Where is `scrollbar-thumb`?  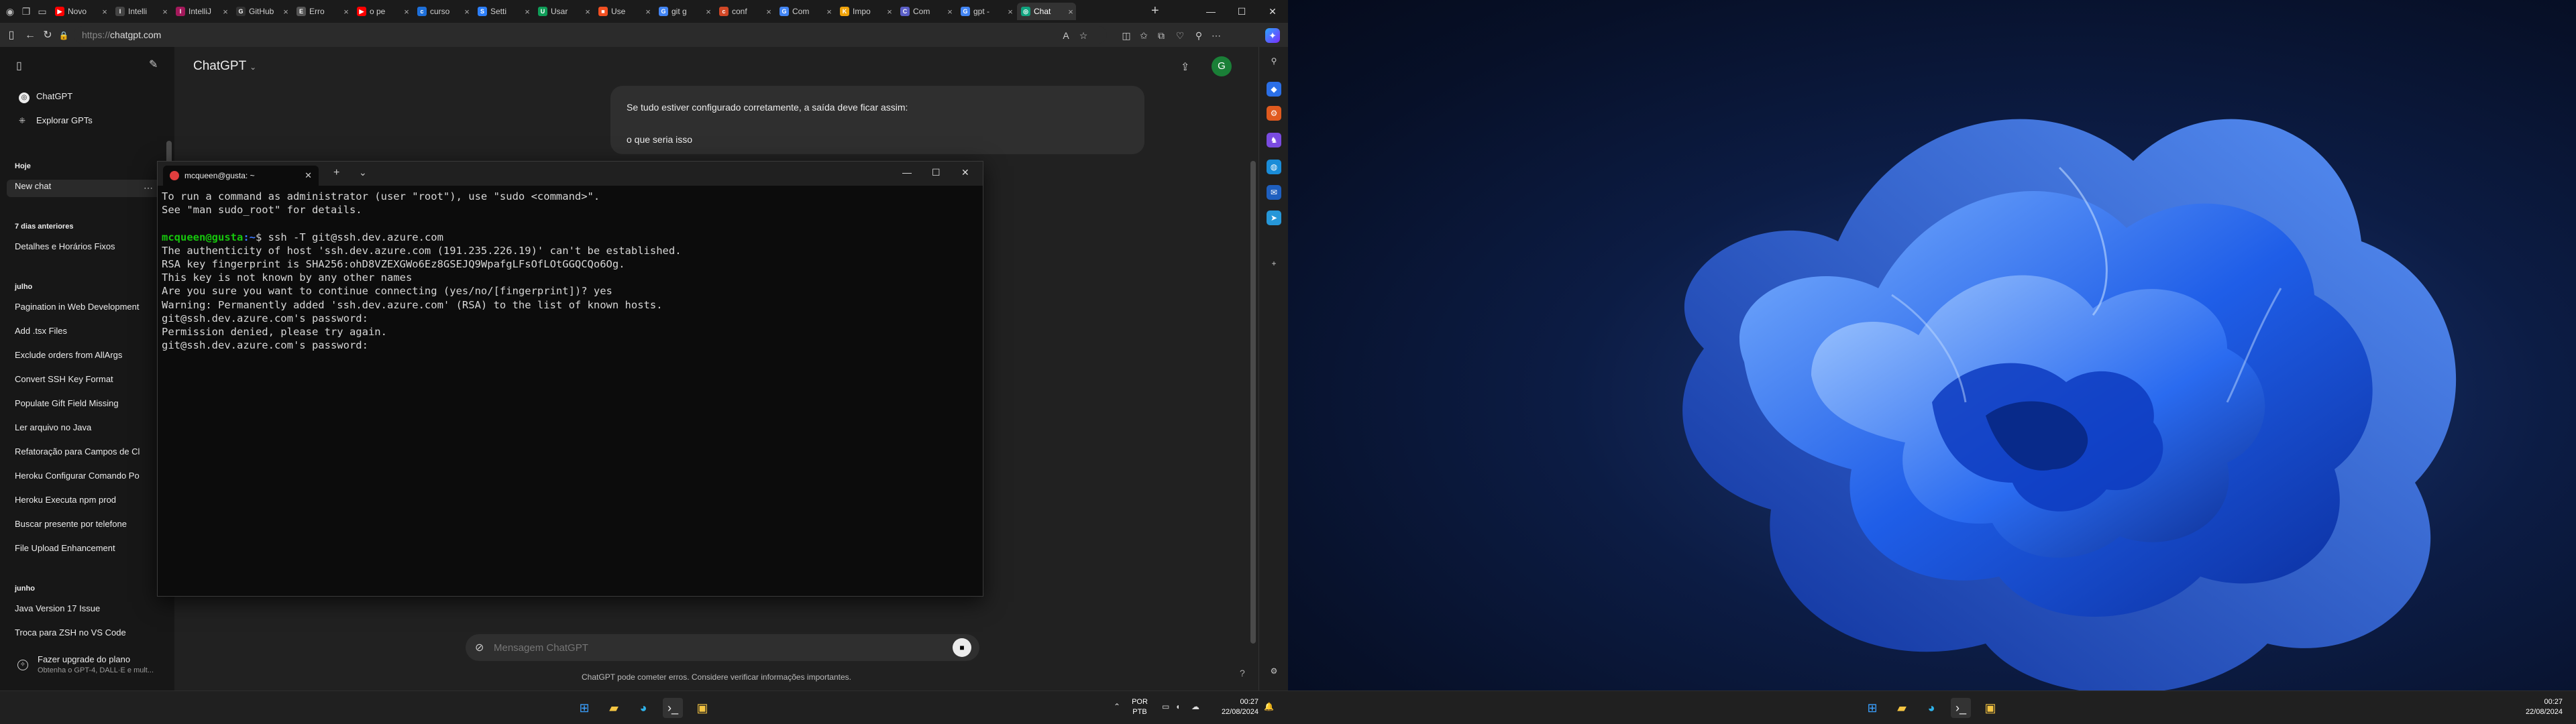 scrollbar-thumb is located at coordinates (1253, 402).